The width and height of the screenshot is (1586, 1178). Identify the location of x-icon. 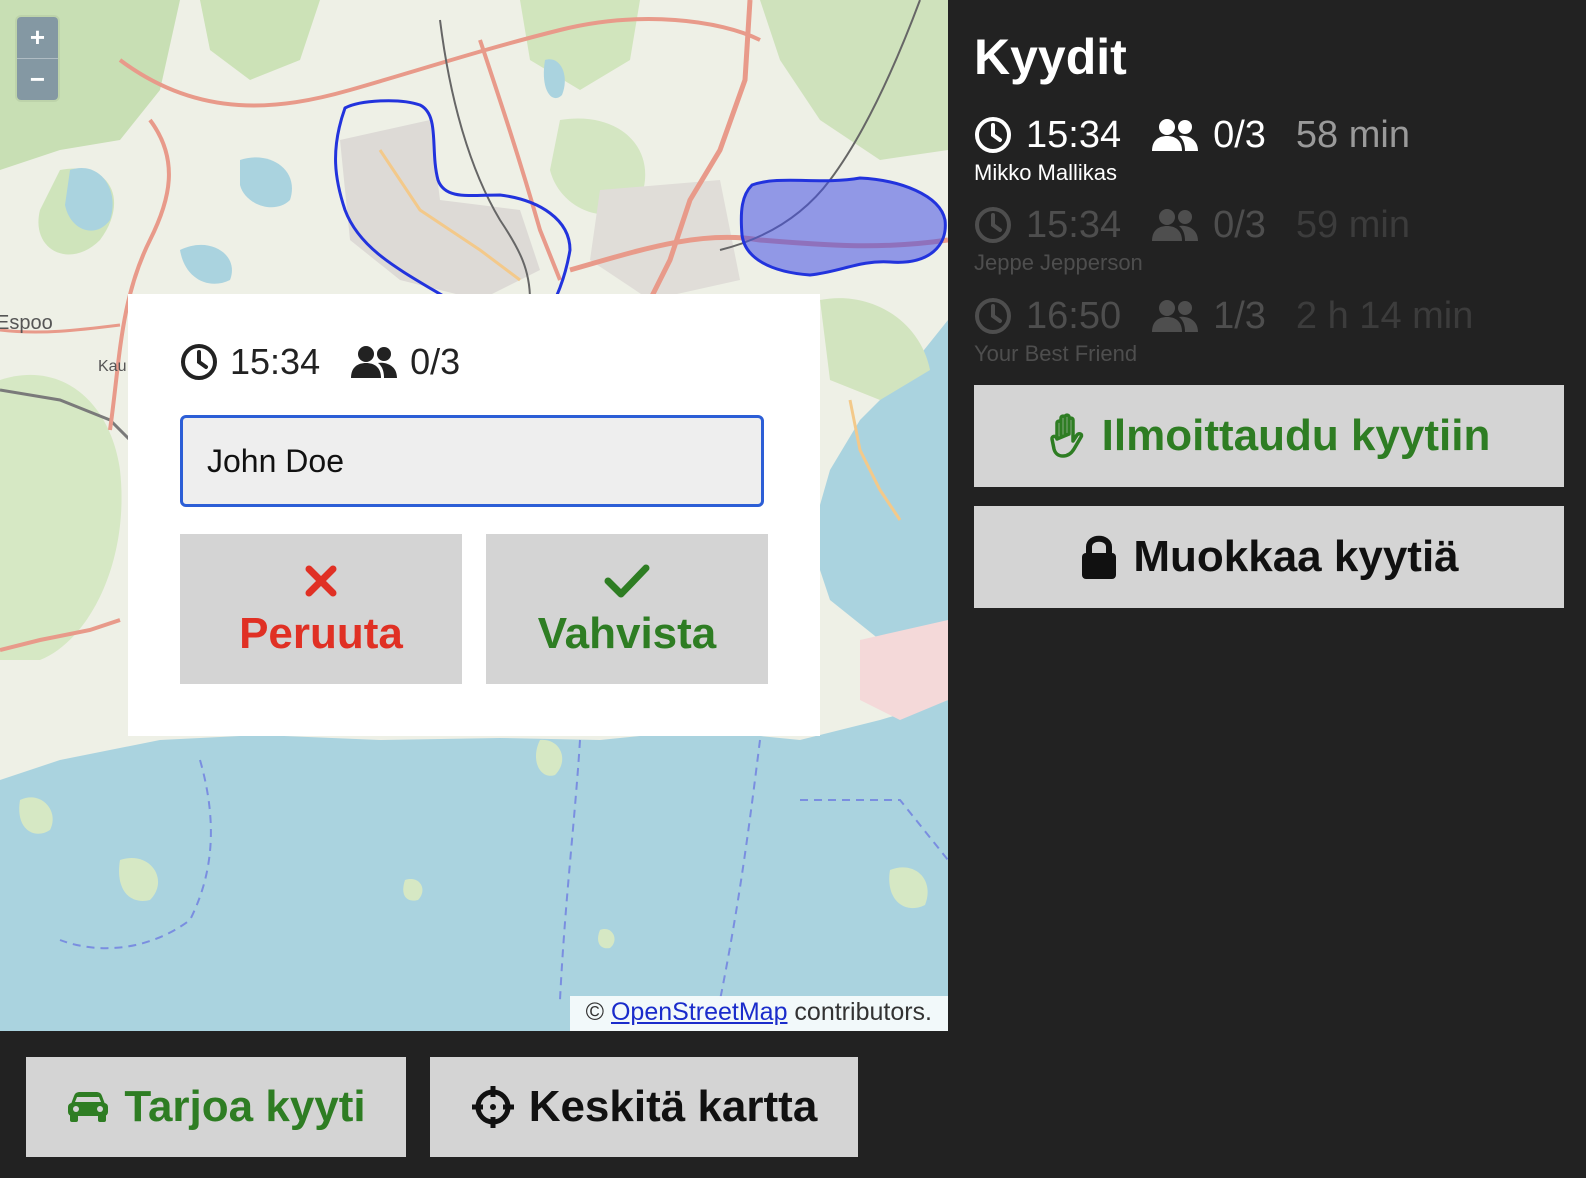
(321, 581).